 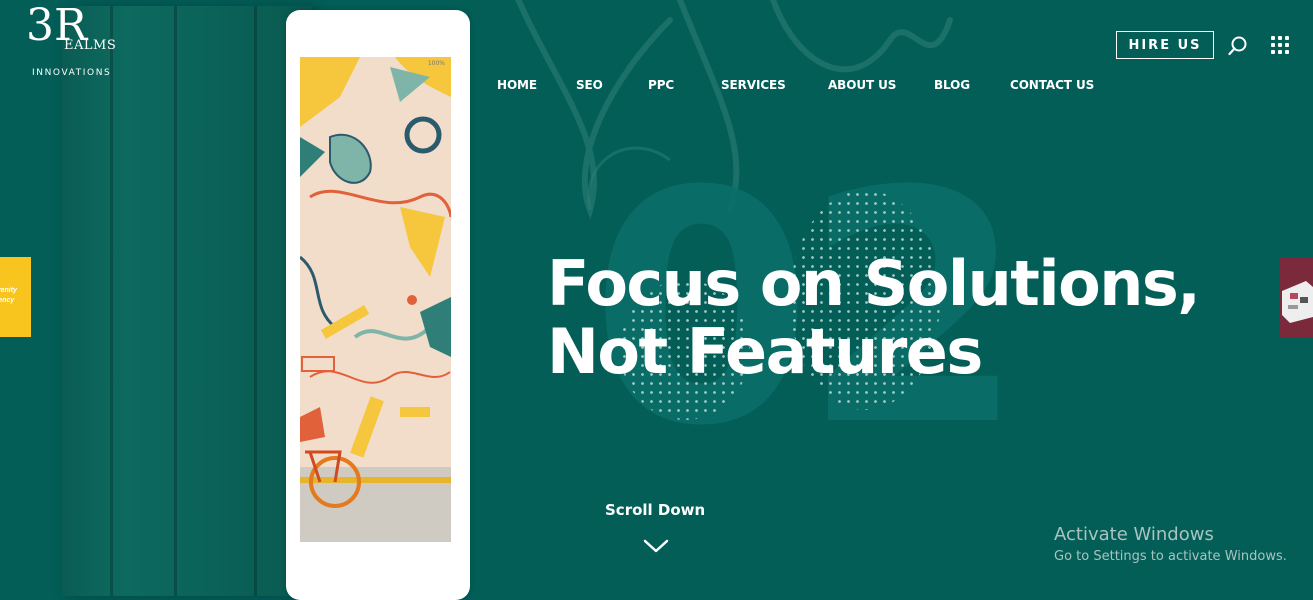 I want to click on next-thumb-image, so click(x=1296, y=297).